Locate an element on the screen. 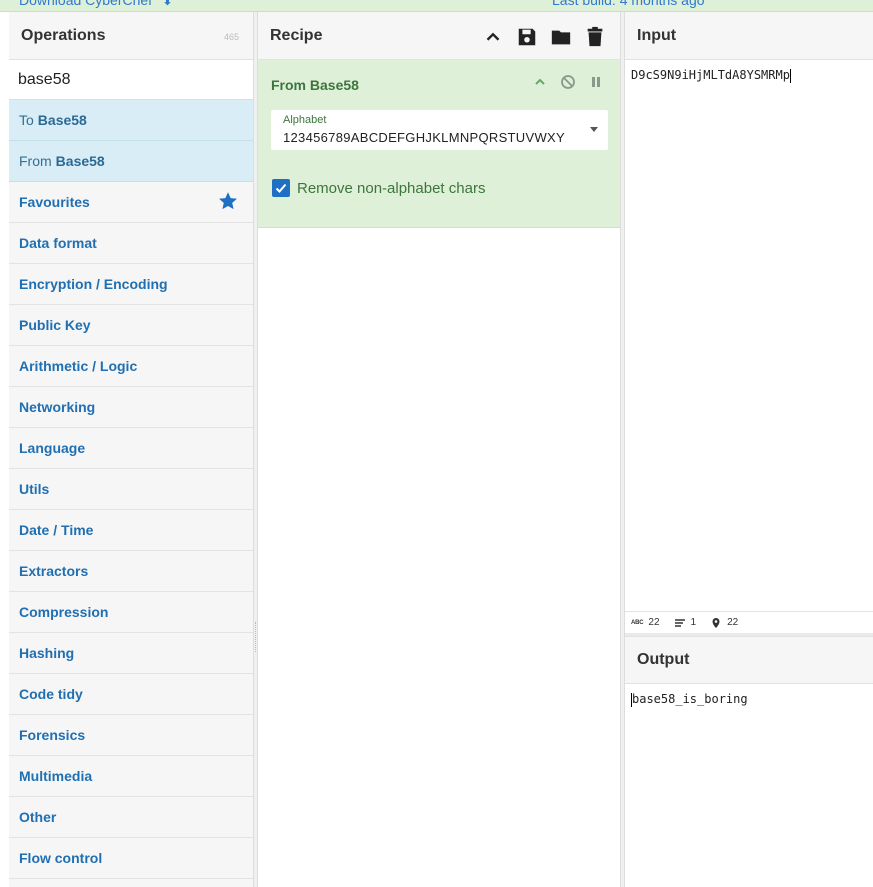 This screenshot has height=887, width=873. recipe-header: Recipe is located at coordinates (439, 36).